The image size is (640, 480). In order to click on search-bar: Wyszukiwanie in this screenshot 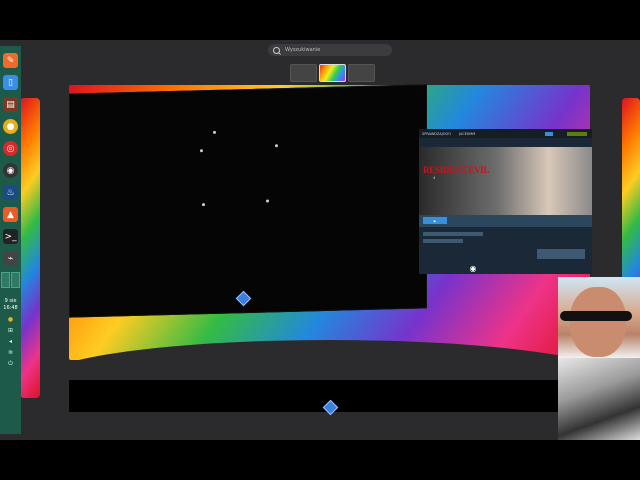, I will do `click(330, 50)`.